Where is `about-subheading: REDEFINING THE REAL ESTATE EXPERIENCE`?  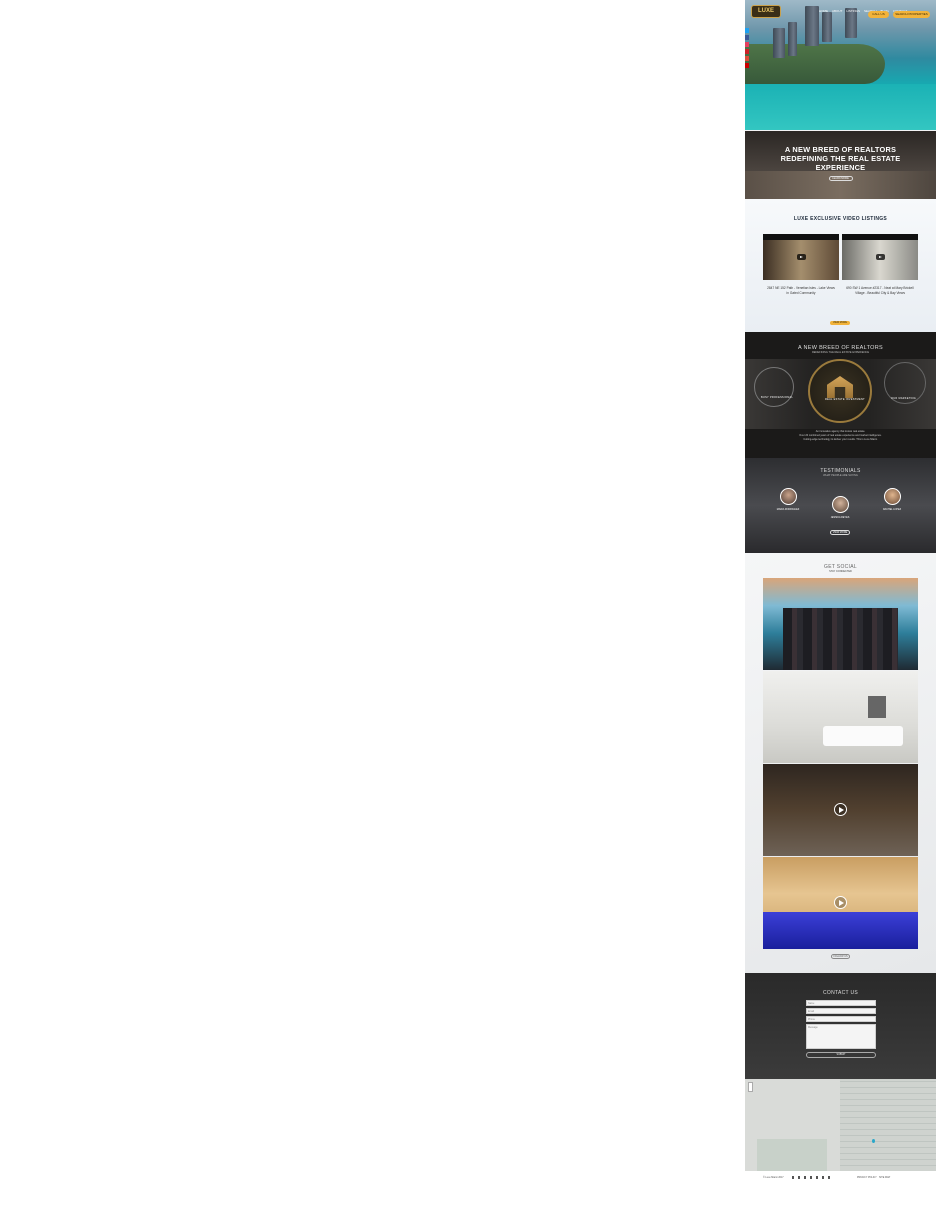 about-subheading: REDEFINING THE REAL ESTATE EXPERIENCE is located at coordinates (840, 352).